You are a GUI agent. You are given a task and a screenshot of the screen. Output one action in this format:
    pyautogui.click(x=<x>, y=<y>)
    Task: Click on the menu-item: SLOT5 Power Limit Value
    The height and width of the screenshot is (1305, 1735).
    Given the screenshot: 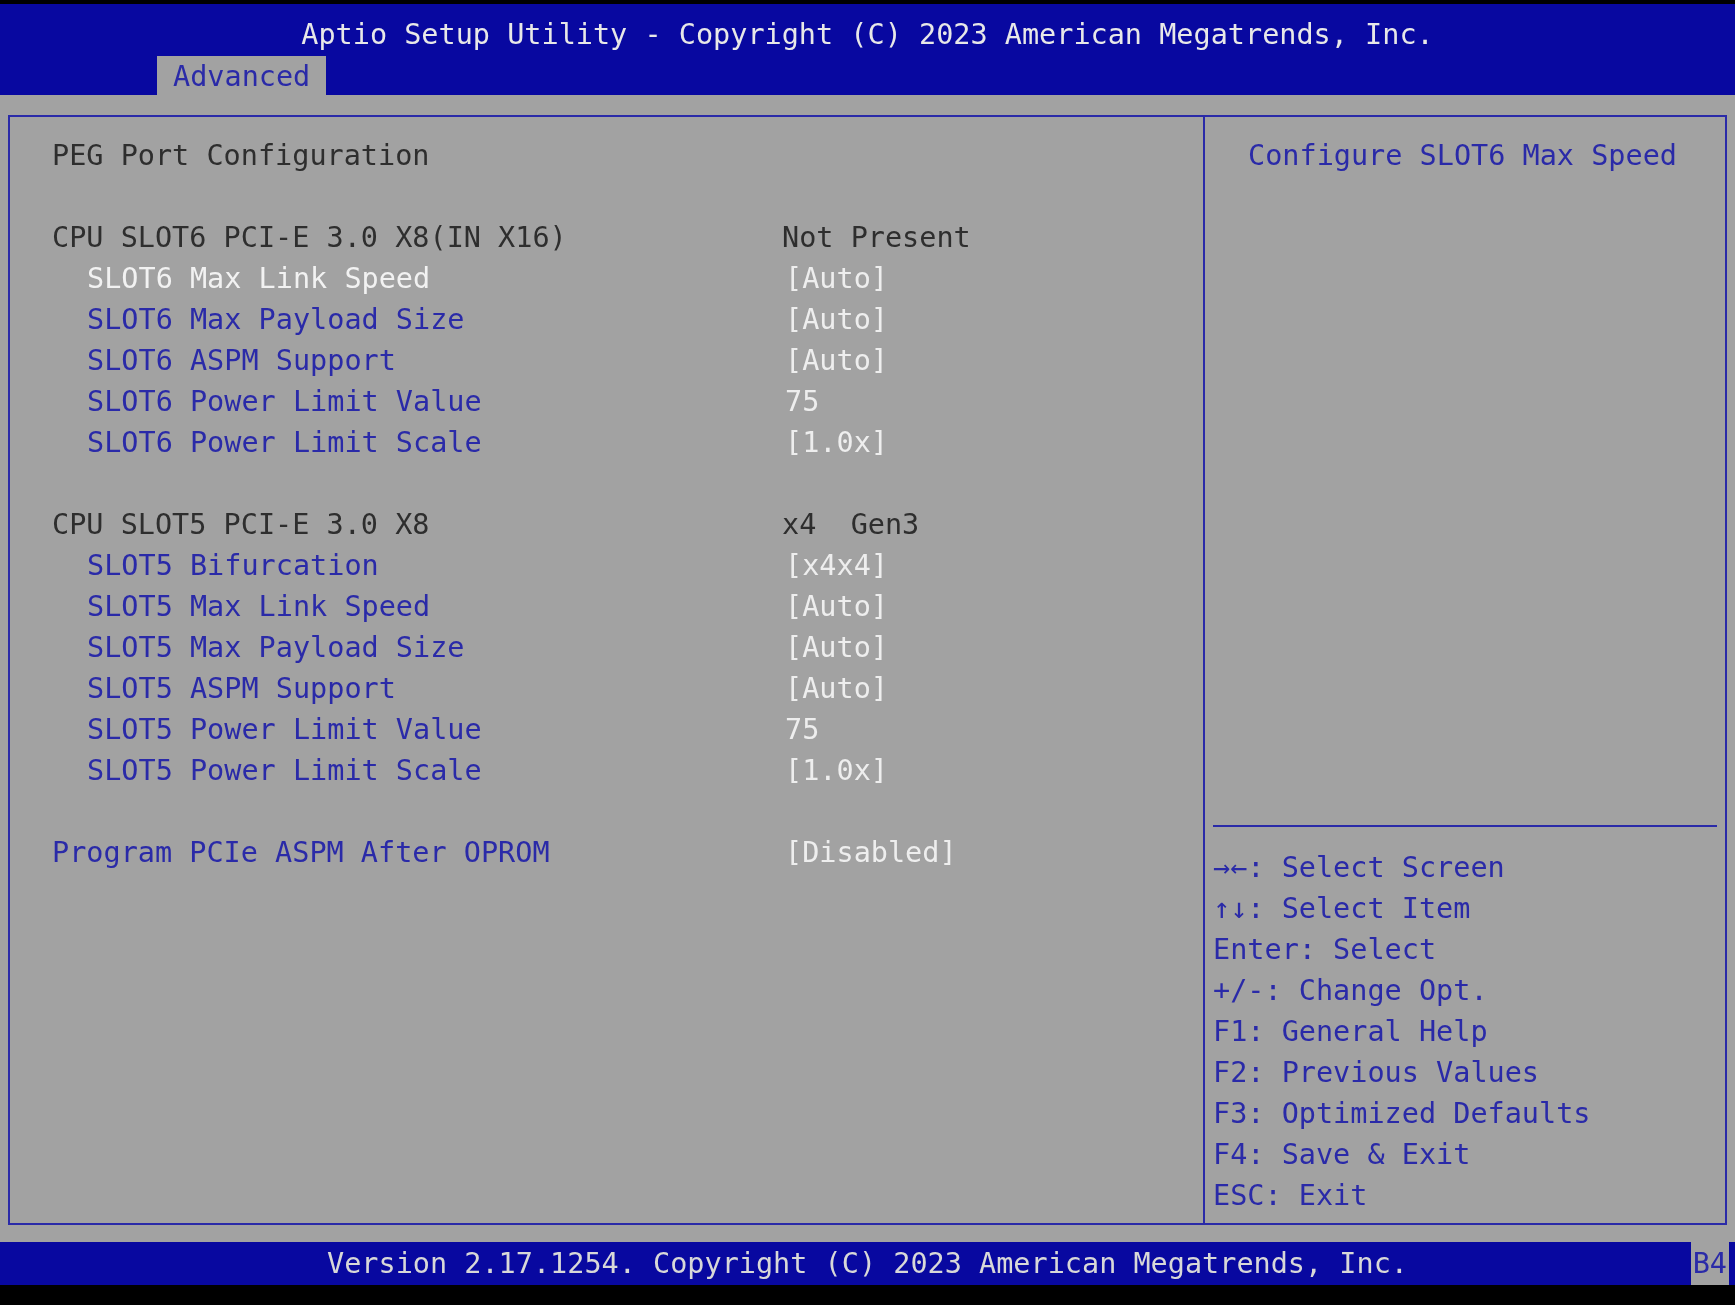 What is the action you would take?
    pyautogui.click(x=417, y=729)
    